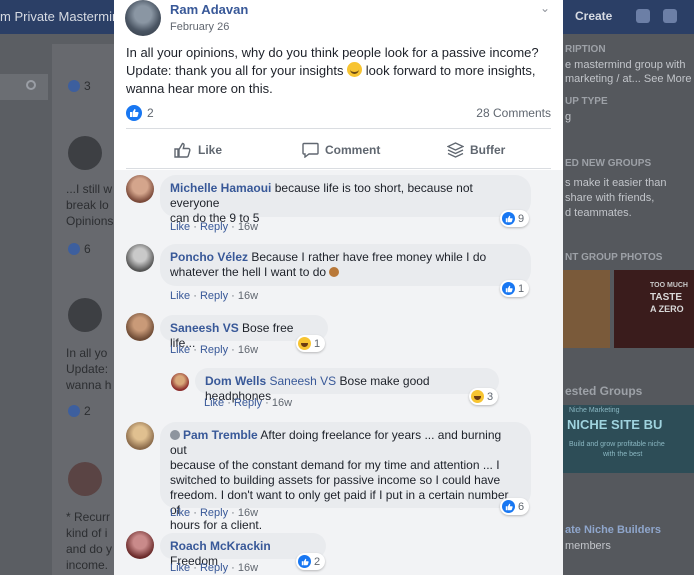 This screenshot has width=694, height=575. What do you see at coordinates (594, 16) in the screenshot?
I see `background-create-label: Create` at bounding box center [594, 16].